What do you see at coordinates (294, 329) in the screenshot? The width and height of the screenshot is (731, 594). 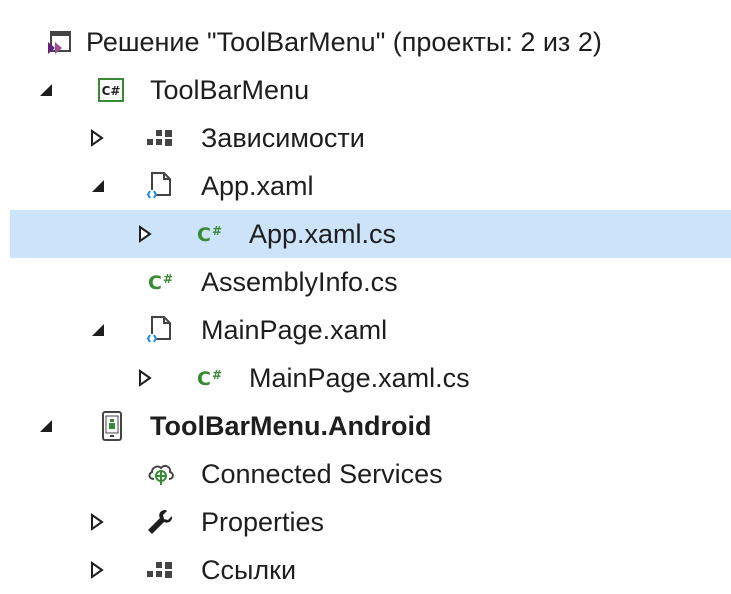 I see `tree-node-label: MainPage.xaml` at bounding box center [294, 329].